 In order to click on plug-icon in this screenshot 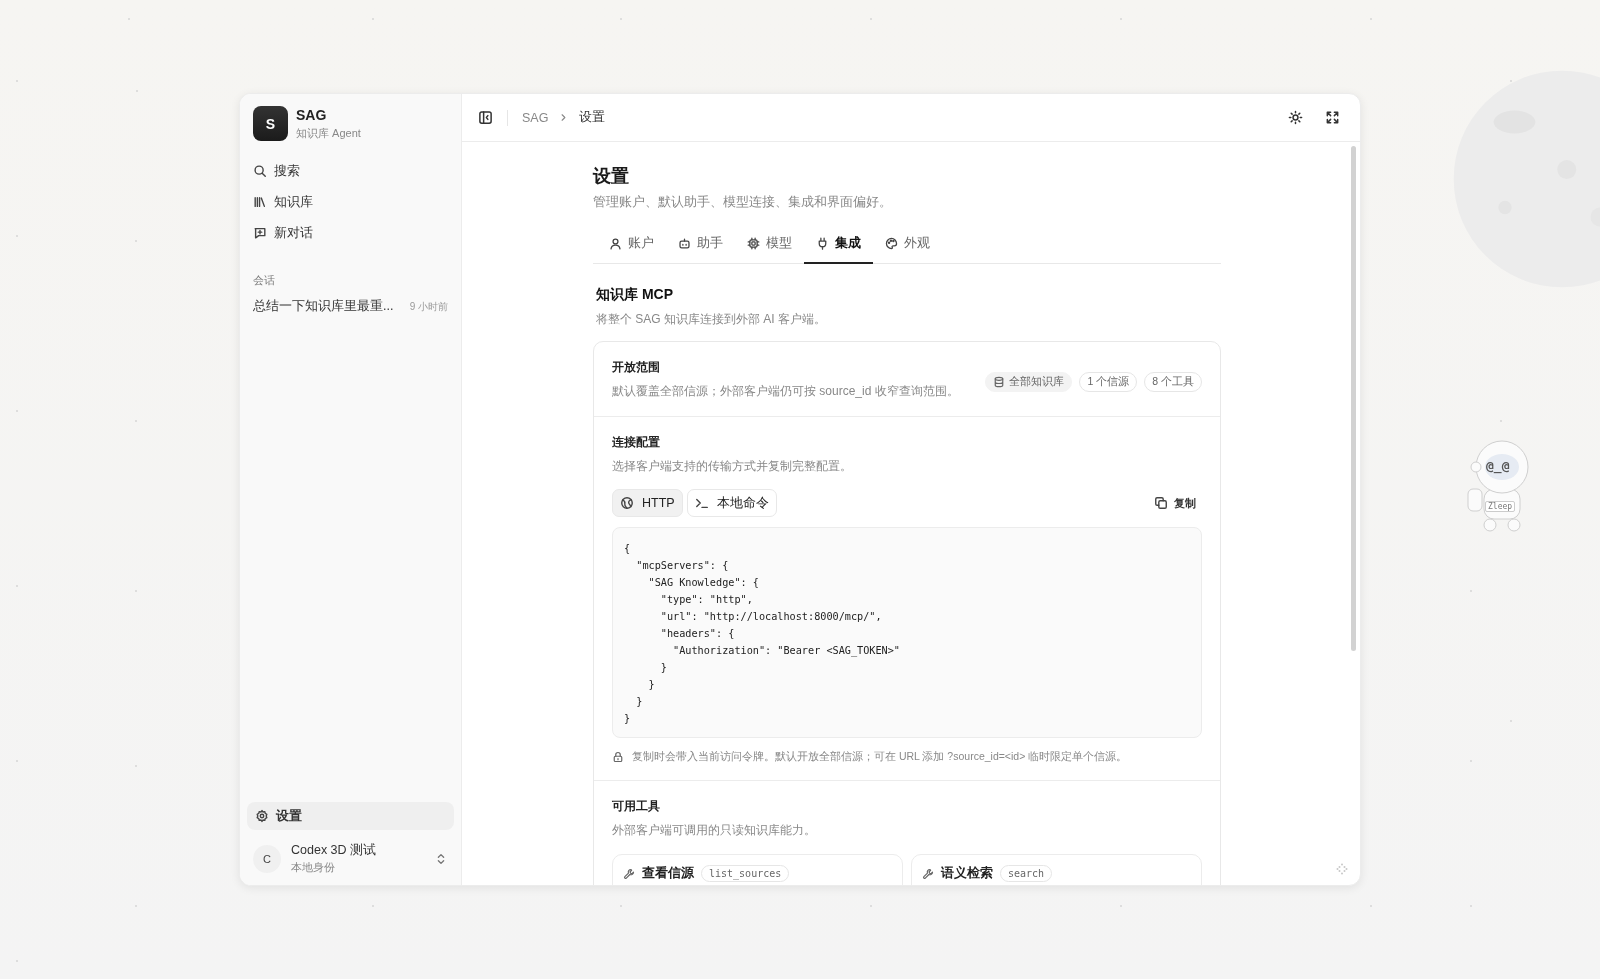, I will do `click(822, 243)`.